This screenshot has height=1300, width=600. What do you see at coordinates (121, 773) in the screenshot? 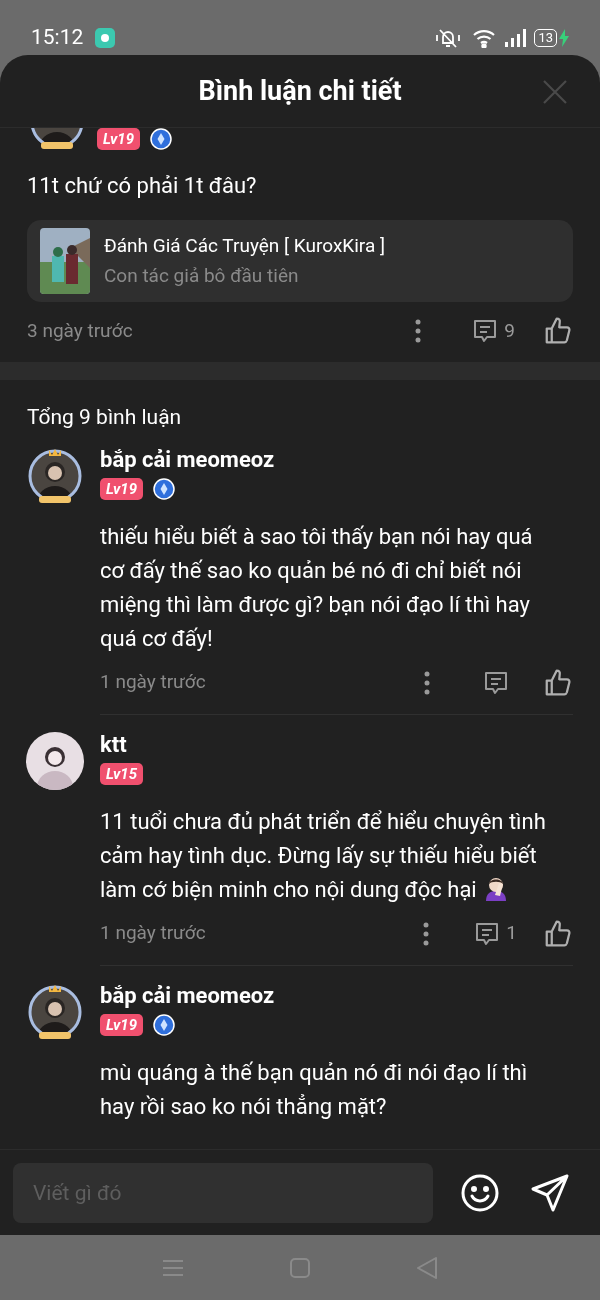
I see `level-badge: Lv15` at bounding box center [121, 773].